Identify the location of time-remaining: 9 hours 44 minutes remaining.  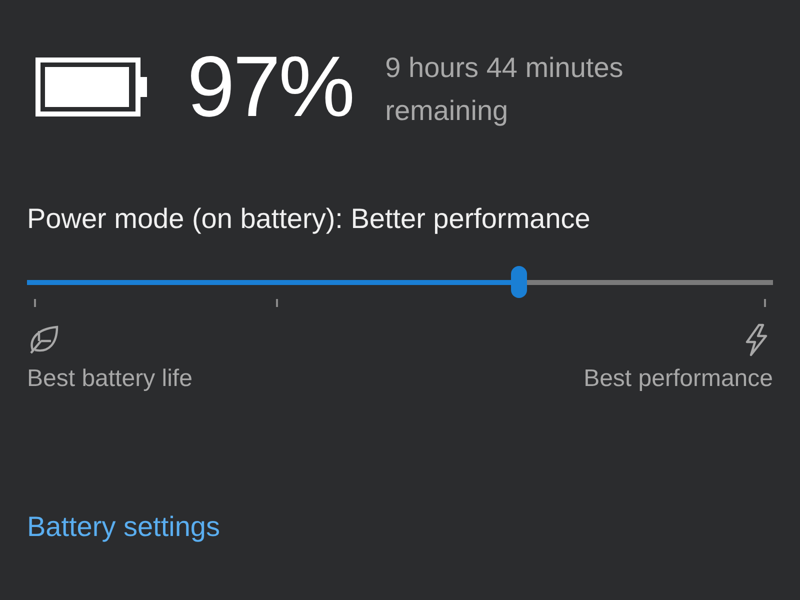
(504, 89).